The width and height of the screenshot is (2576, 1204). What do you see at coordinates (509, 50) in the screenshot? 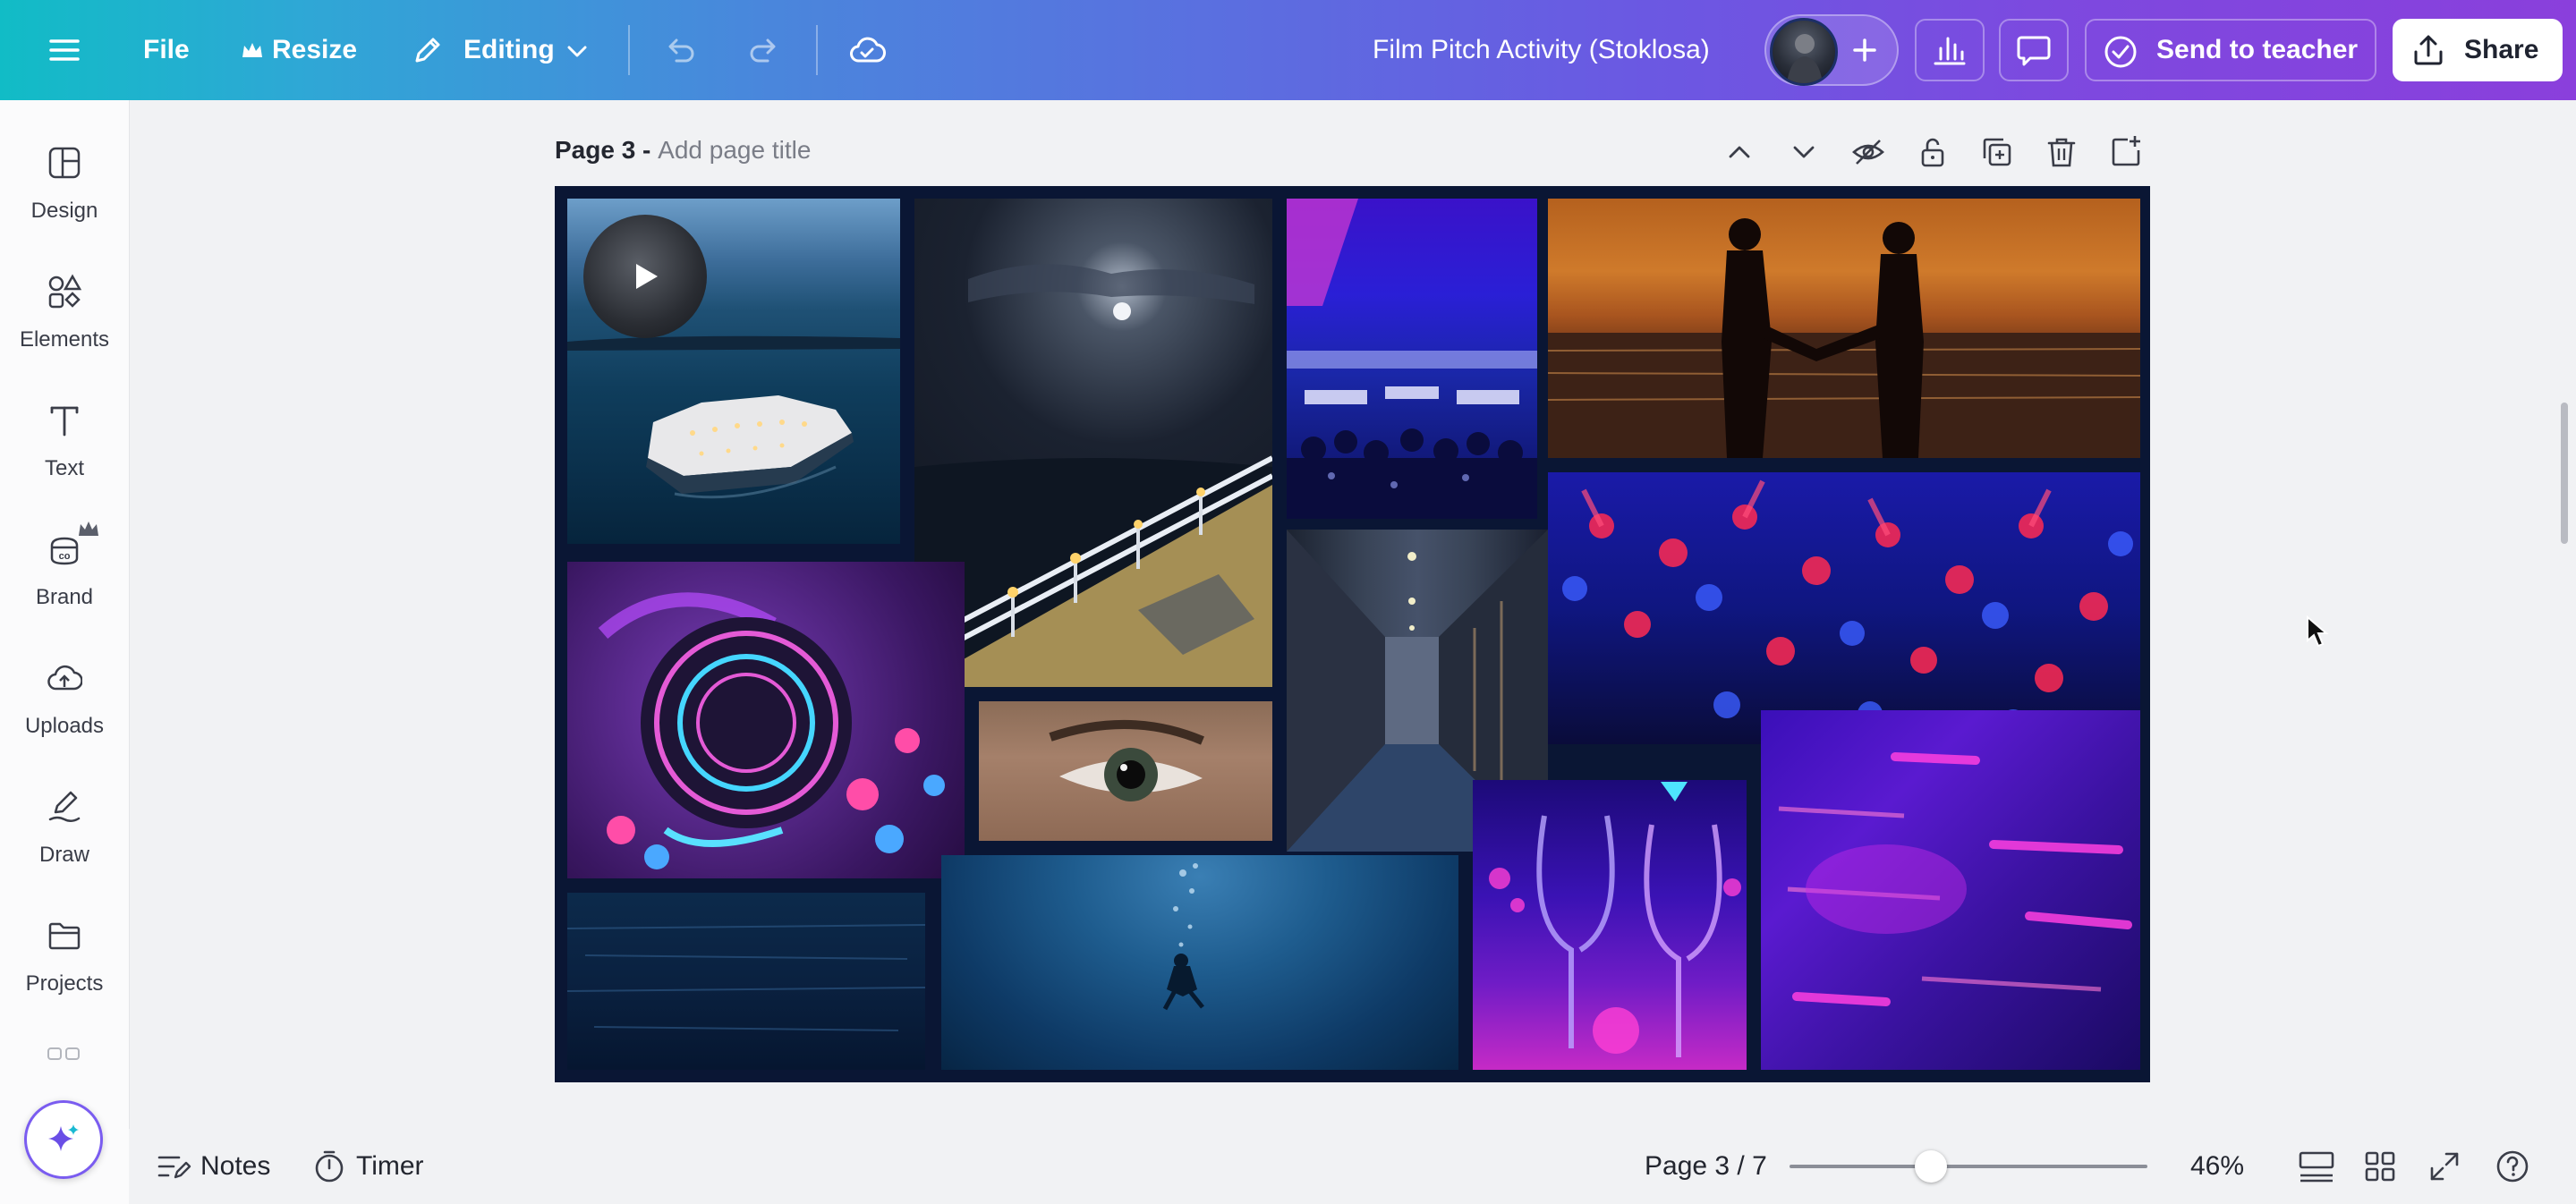
I see `editing-mode-button: Editing` at bounding box center [509, 50].